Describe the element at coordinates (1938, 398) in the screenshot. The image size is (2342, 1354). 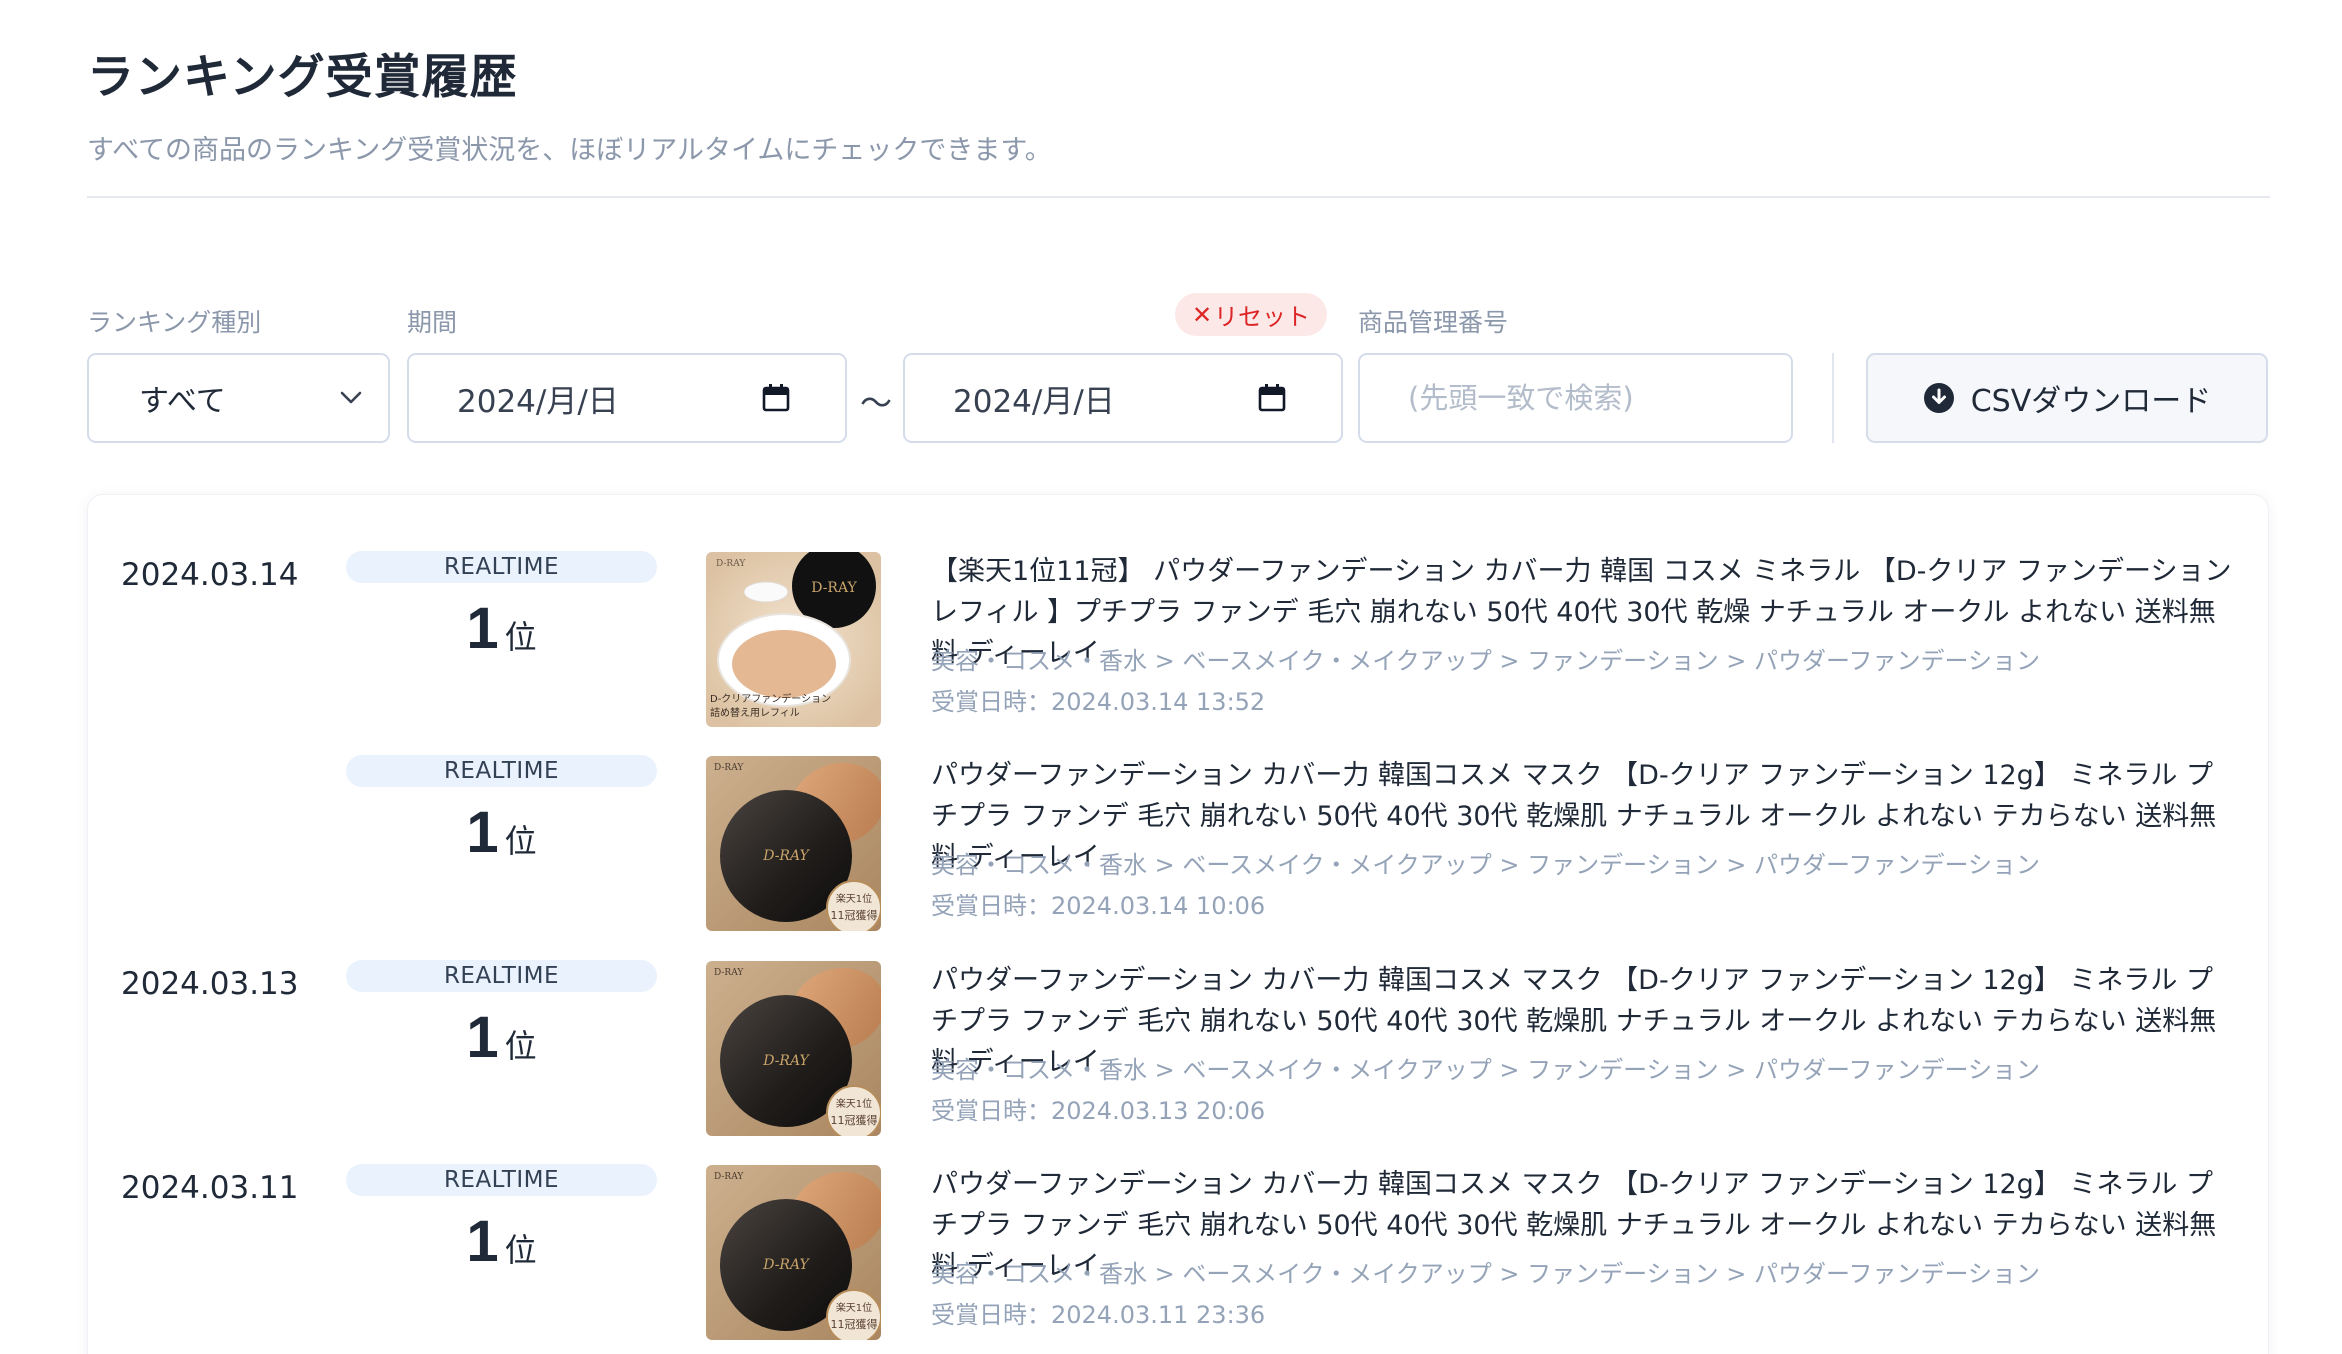
I see `download-circle-icon` at that location.